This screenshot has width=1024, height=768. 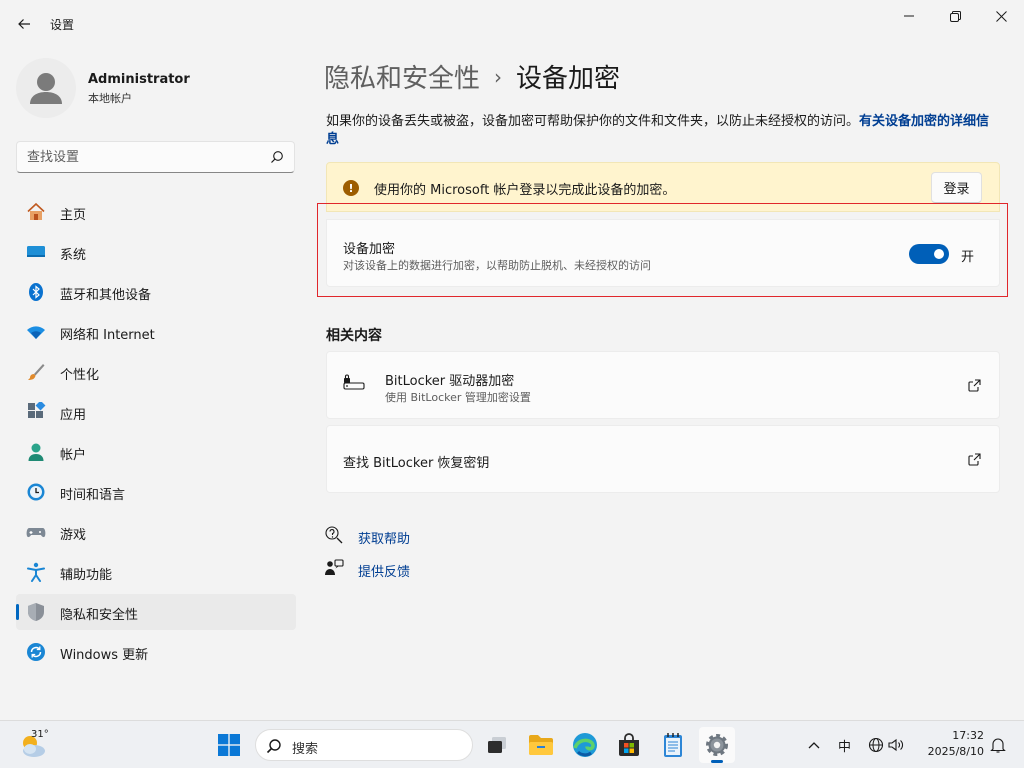 I want to click on settings-search, so click(x=155, y=157).